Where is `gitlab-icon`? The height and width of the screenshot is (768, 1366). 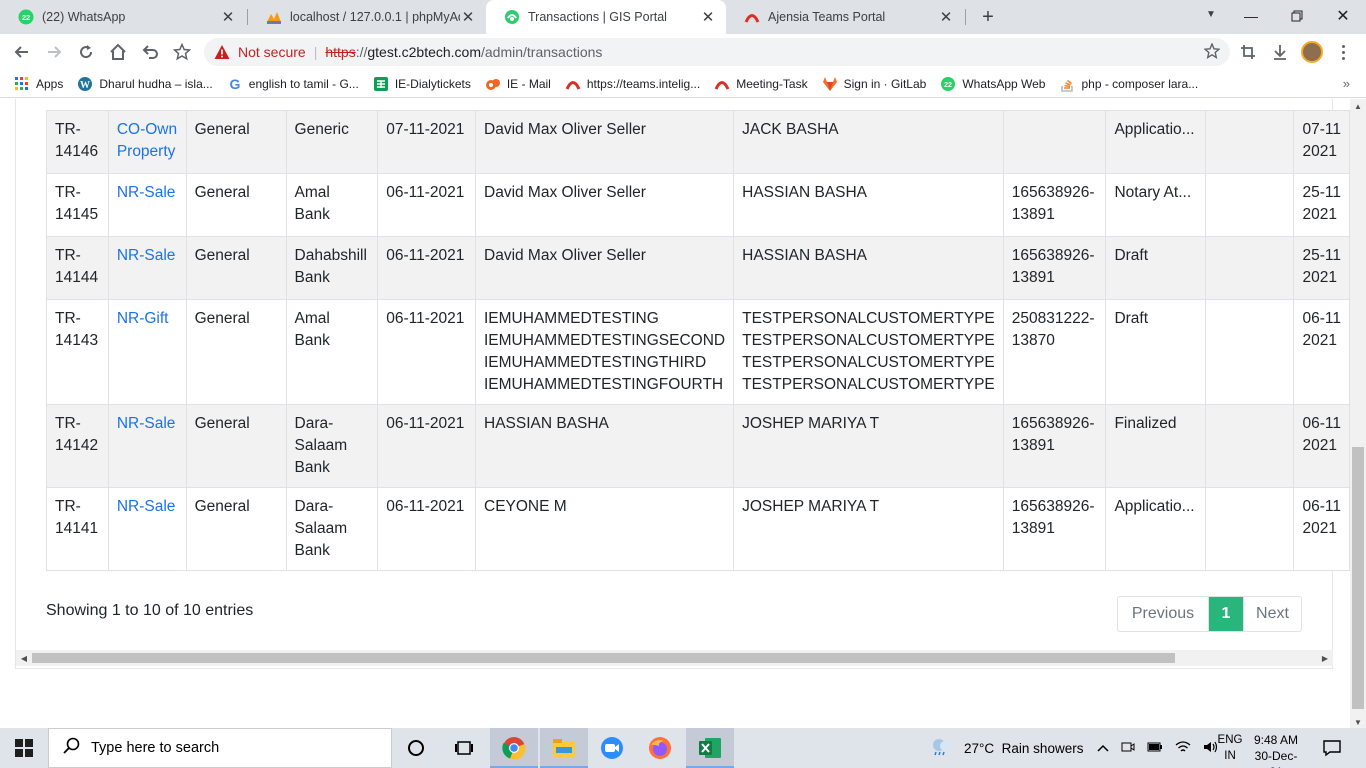 gitlab-icon is located at coordinates (830, 84).